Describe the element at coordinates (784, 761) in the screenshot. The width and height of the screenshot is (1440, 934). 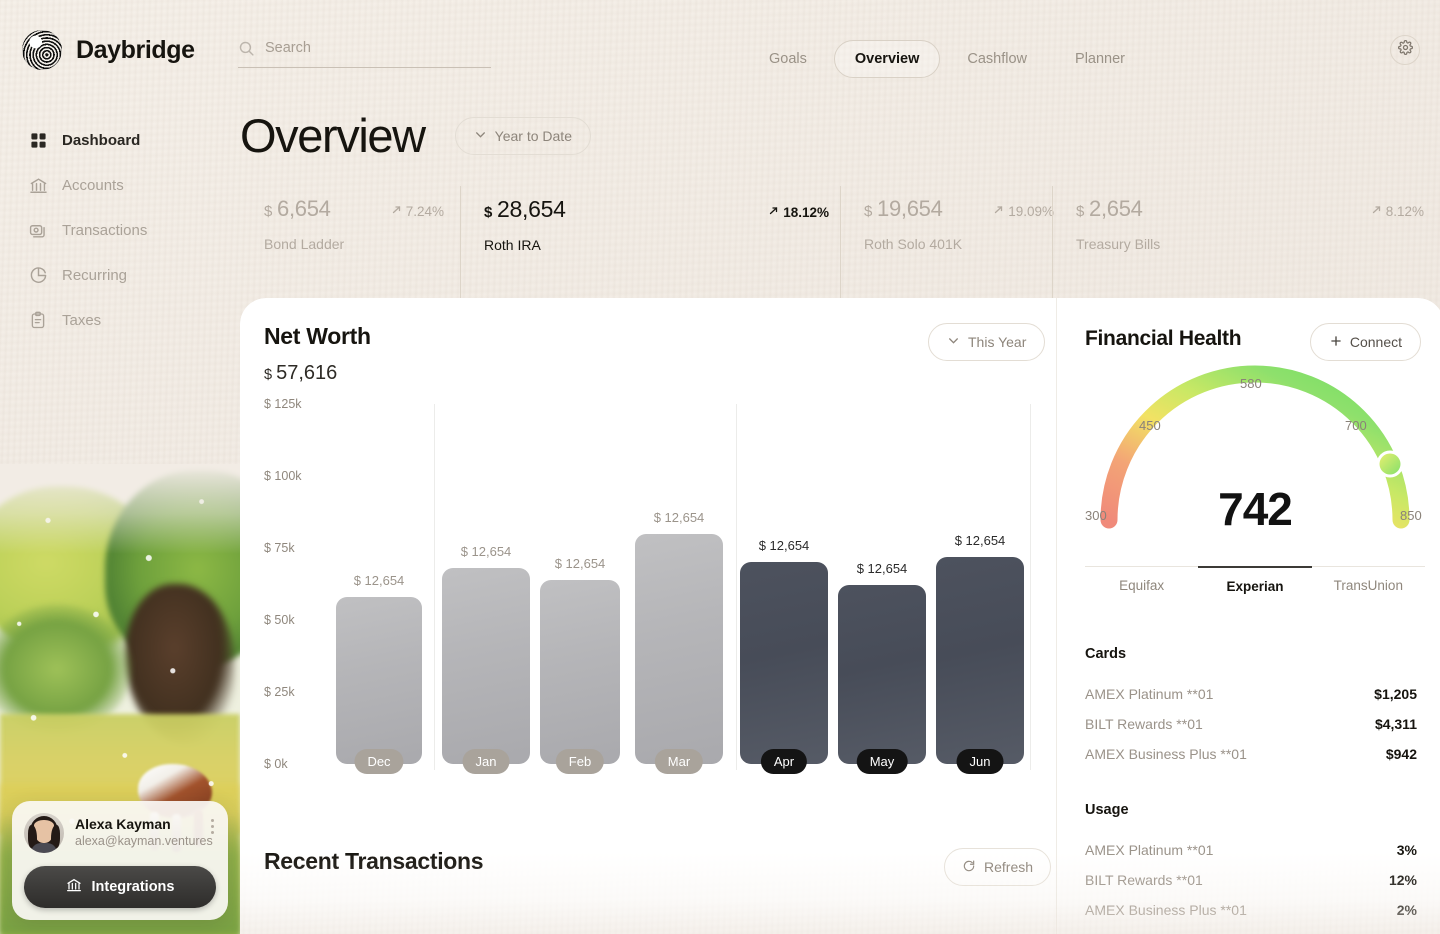
I see `chart-month-pill: Apr` at that location.